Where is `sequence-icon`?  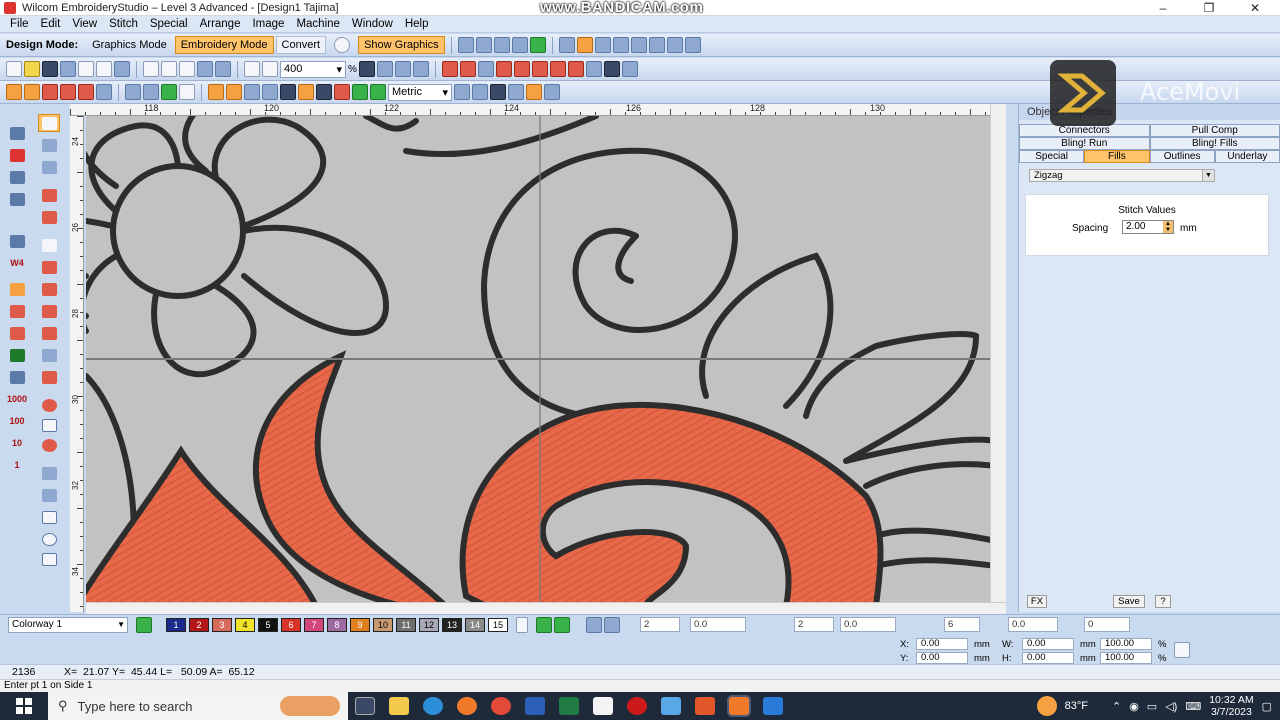
sequence-icon is located at coordinates (360, 92).